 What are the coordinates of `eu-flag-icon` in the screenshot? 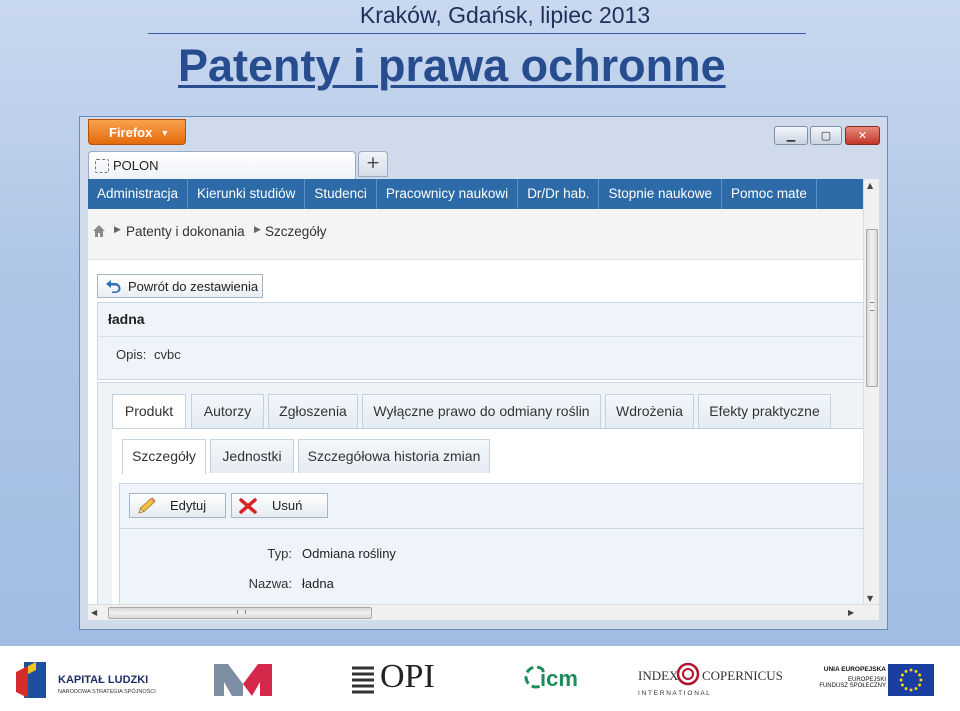 It's located at (911, 680).